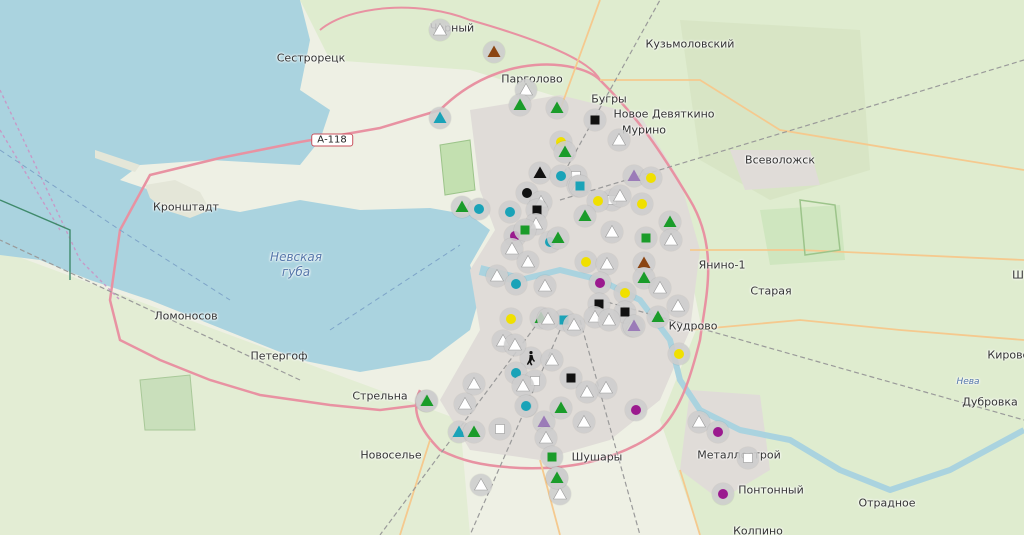  I want to click on label-nevskaya-guba: Невская губа, so click(296, 264).